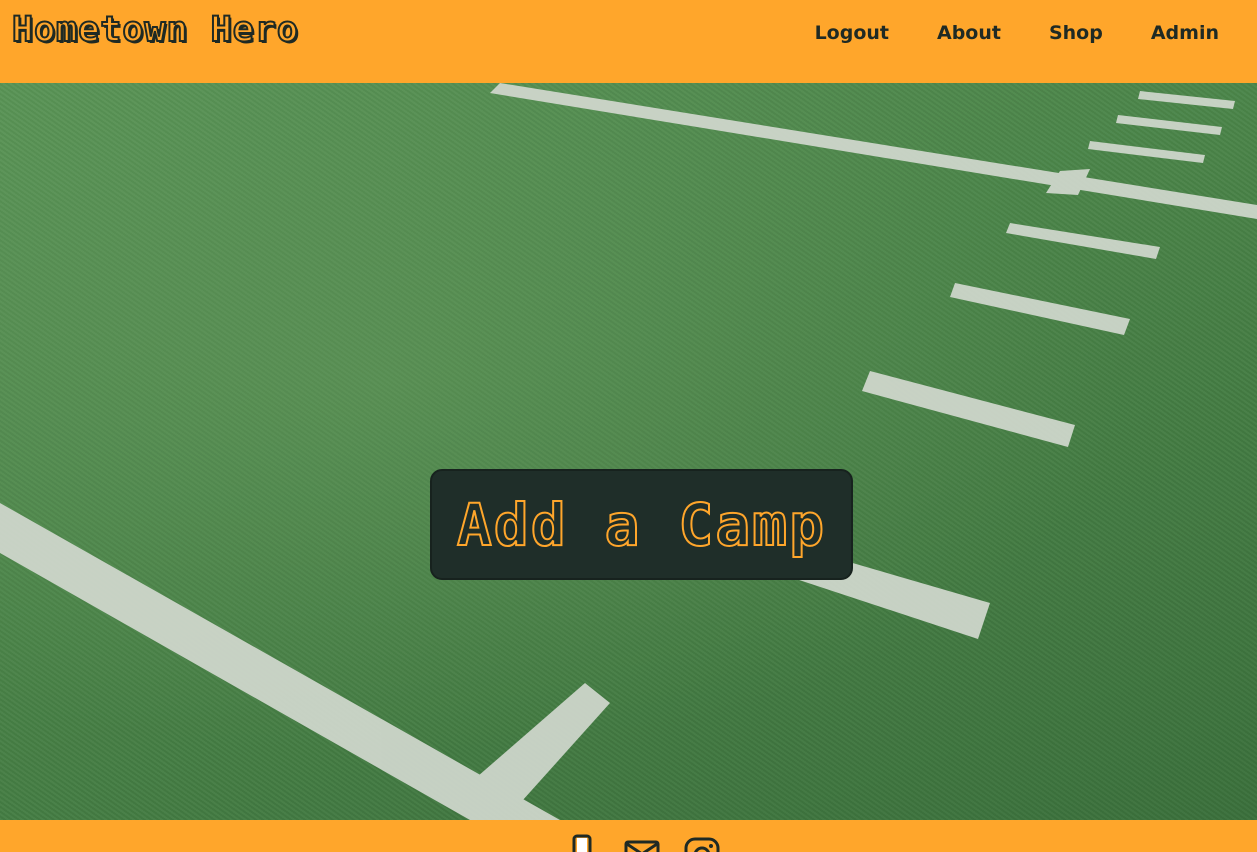 This screenshot has height=852, width=1257. I want to click on phone-icon, so click(582, 843).